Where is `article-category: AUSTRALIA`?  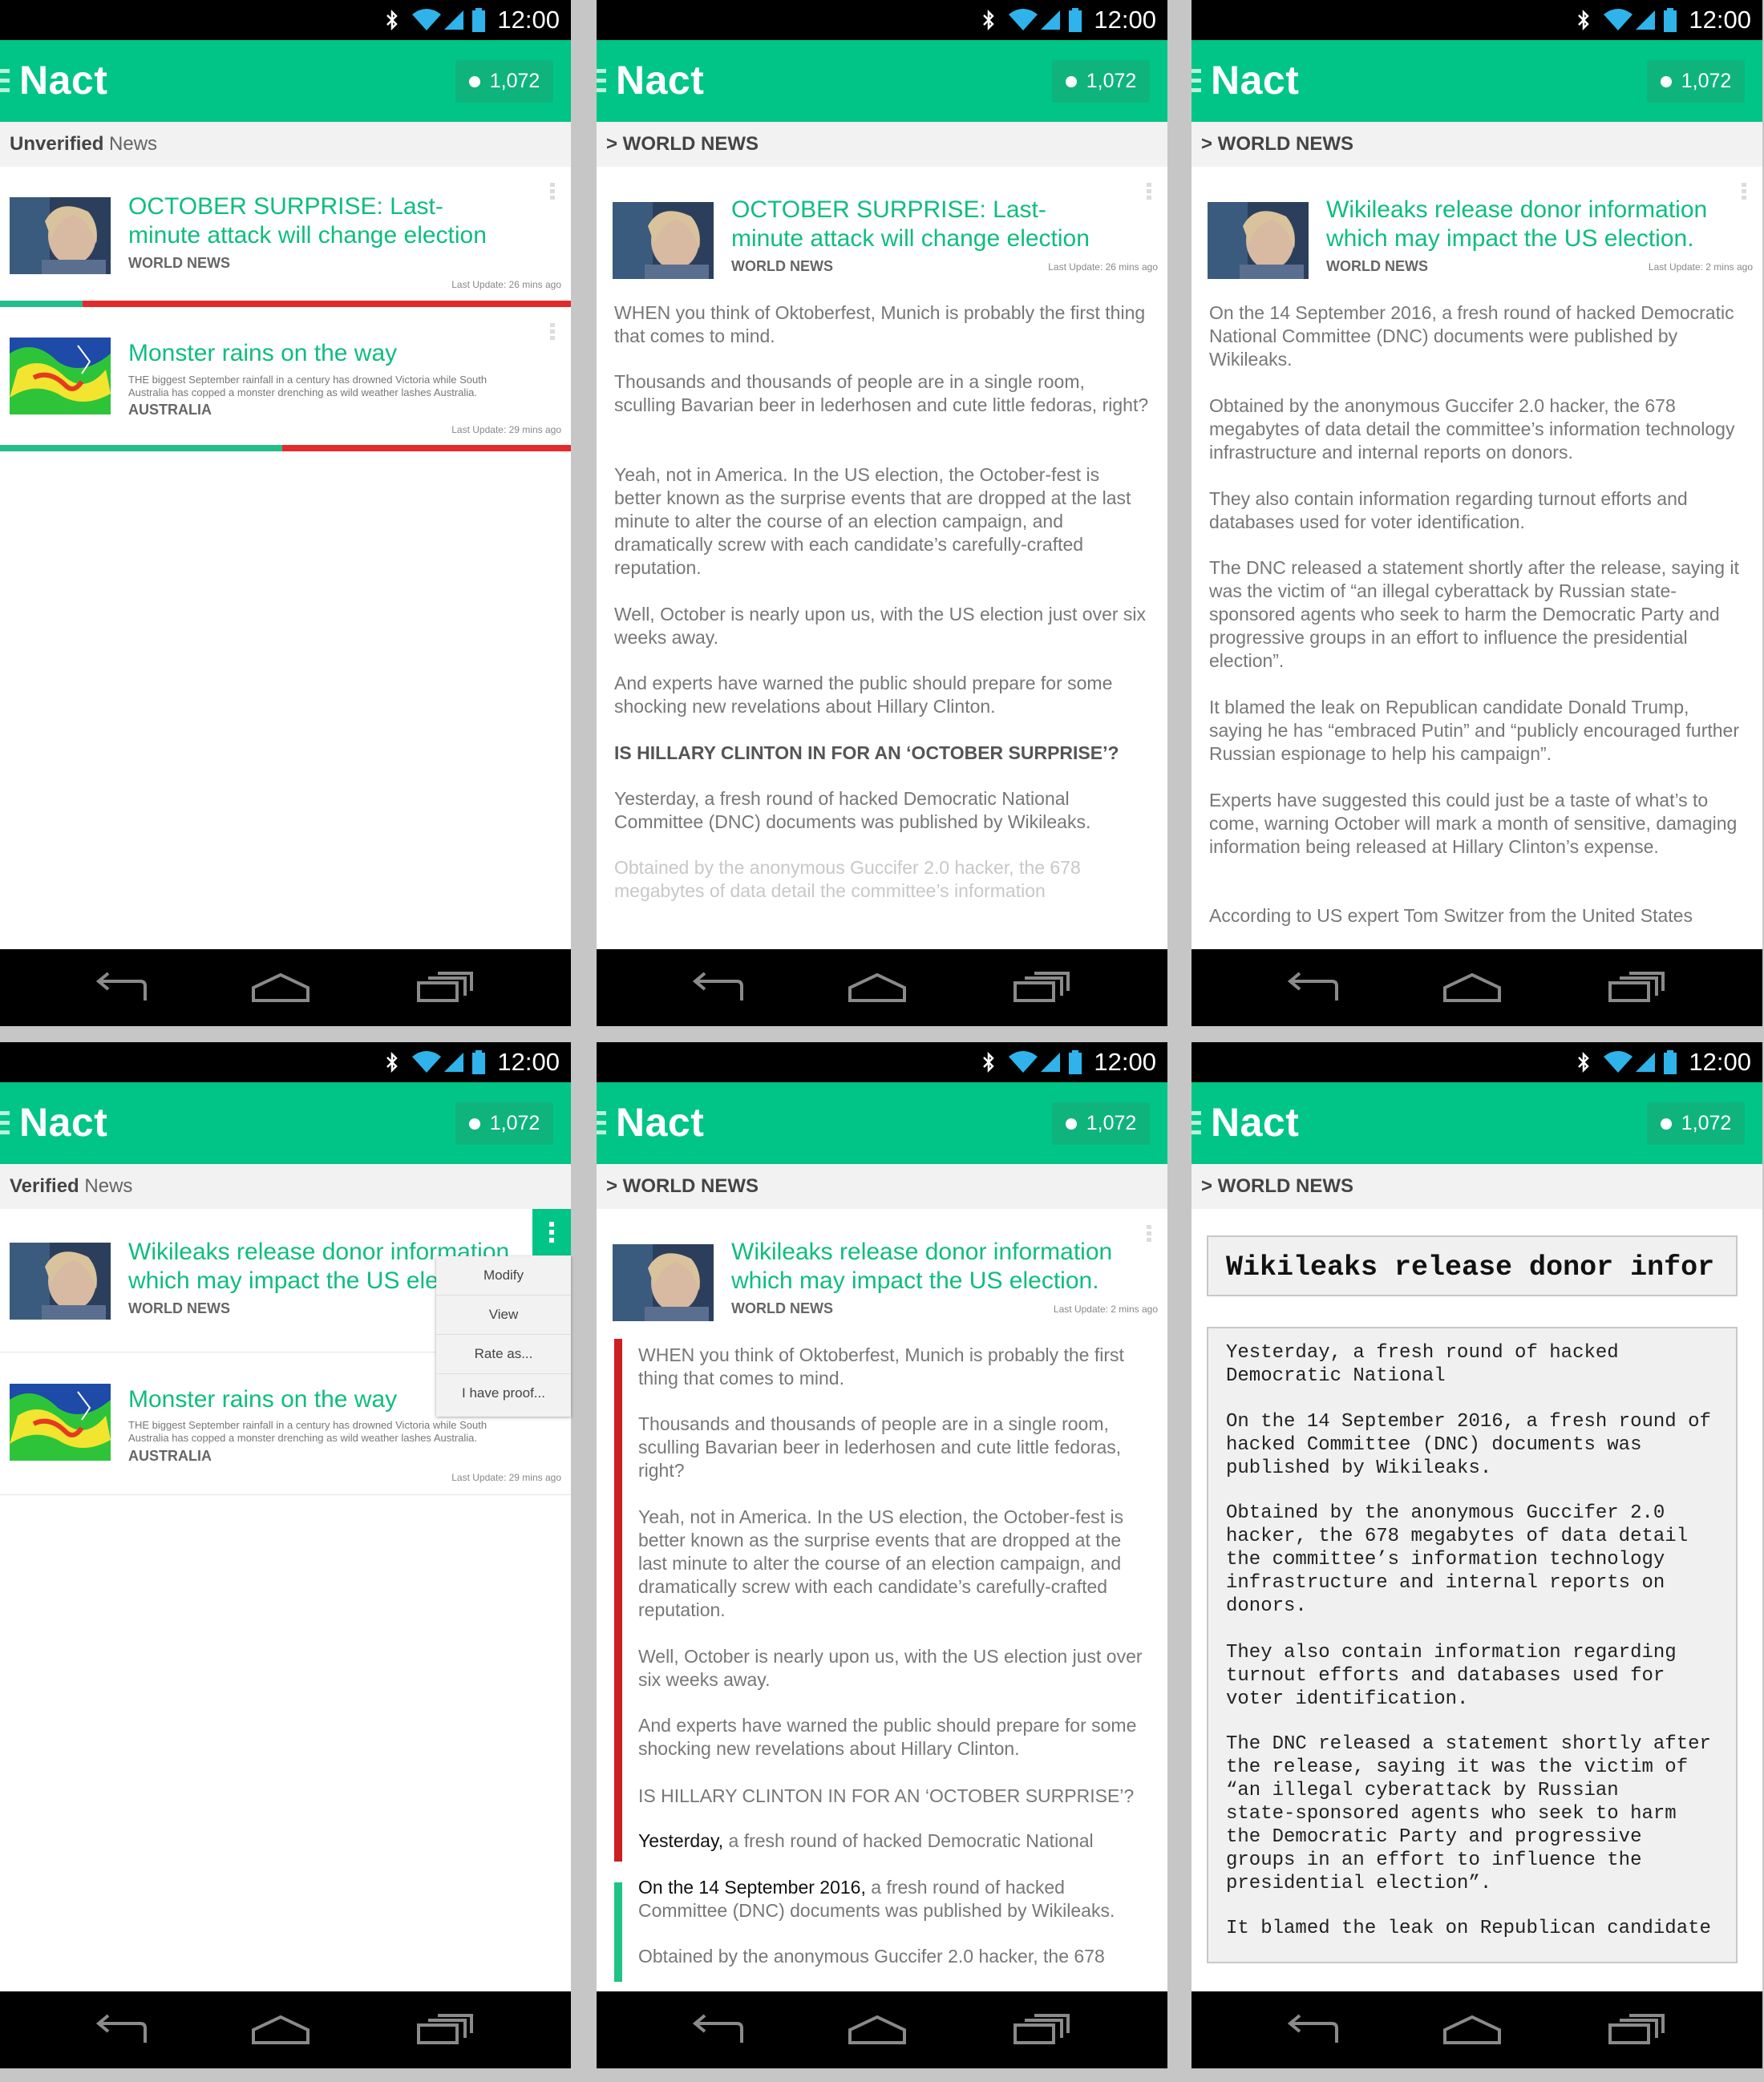
article-category: AUSTRALIA is located at coordinates (170, 410).